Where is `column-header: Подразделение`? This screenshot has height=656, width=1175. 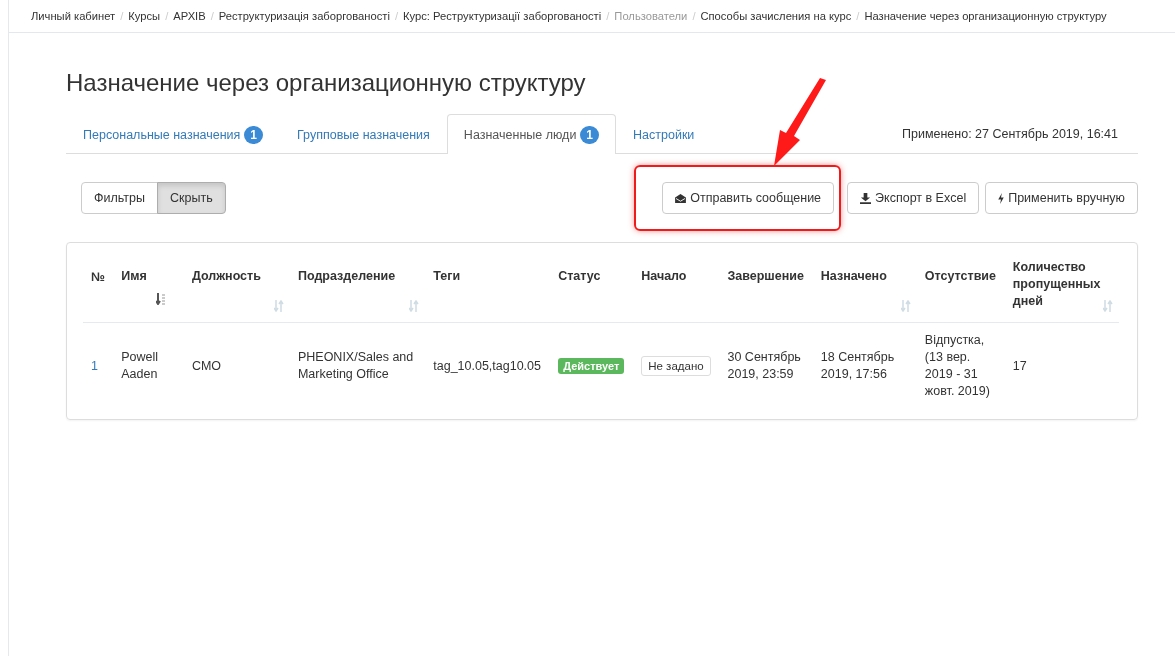
column-header: Подразделение is located at coordinates (346, 271).